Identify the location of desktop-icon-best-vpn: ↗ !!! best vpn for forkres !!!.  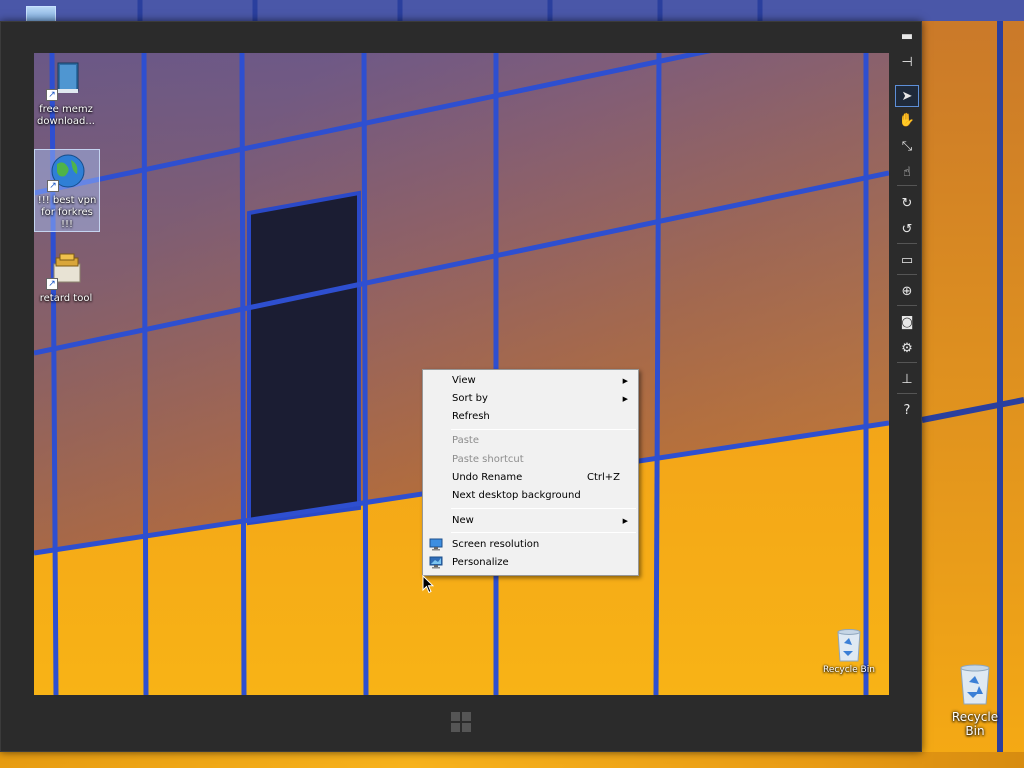
(67, 190).